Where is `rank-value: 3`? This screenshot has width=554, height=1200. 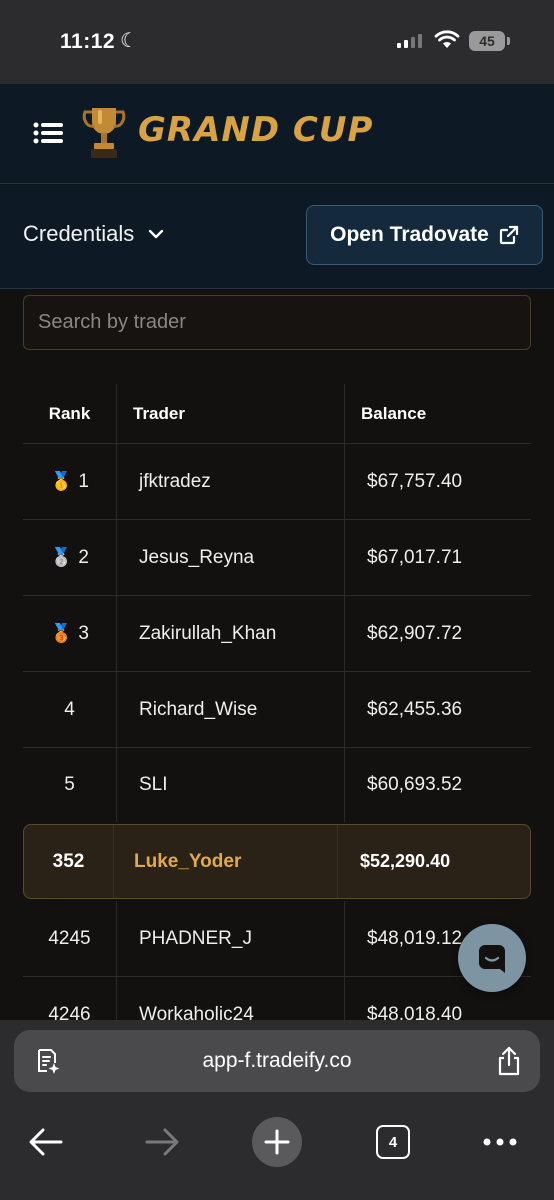 rank-value: 3 is located at coordinates (83, 633).